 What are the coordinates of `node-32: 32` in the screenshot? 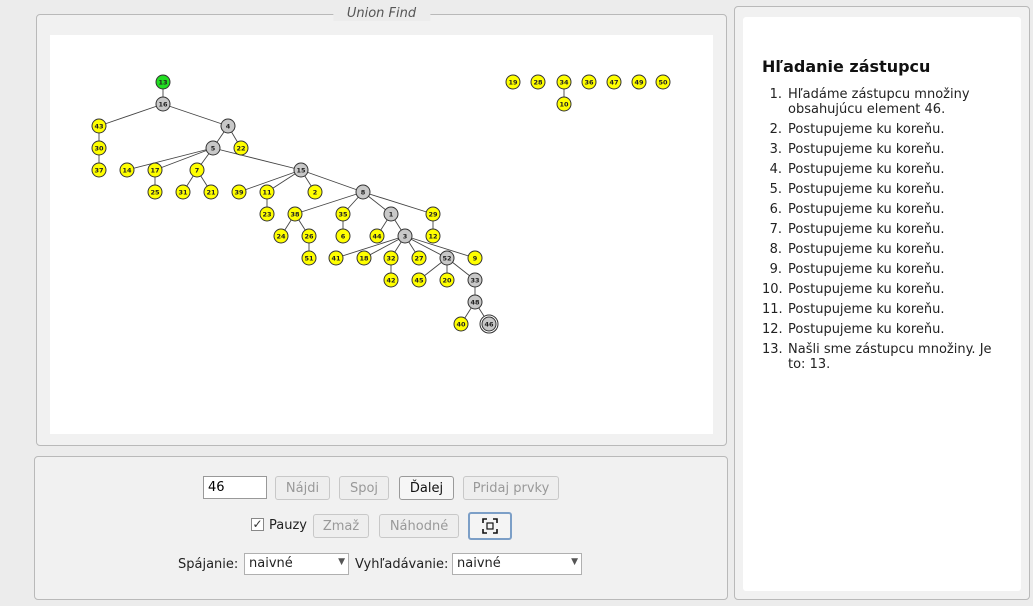 It's located at (391, 258).